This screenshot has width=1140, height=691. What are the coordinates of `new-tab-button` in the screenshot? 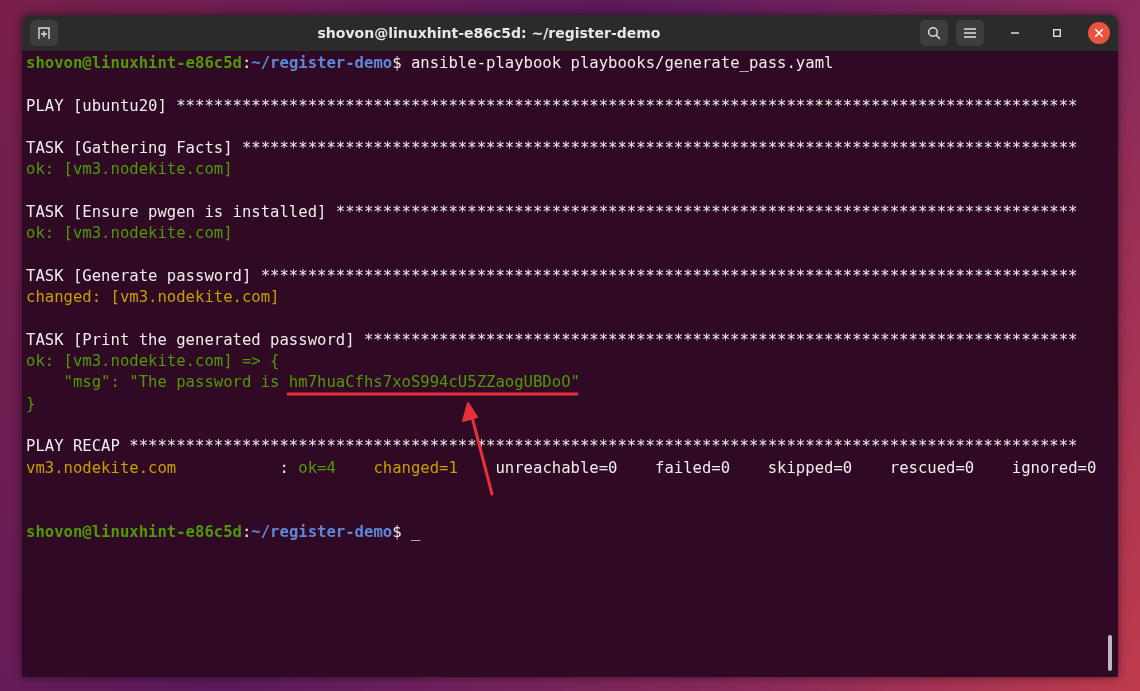 It's located at (44, 33).